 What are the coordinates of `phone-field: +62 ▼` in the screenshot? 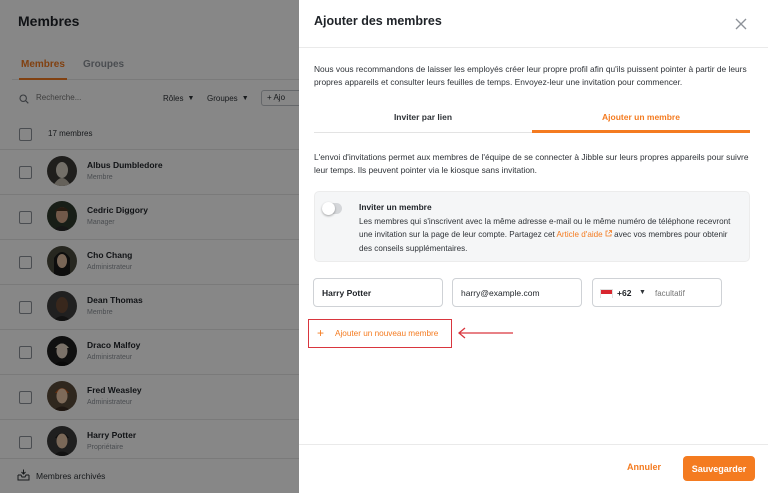 It's located at (657, 292).